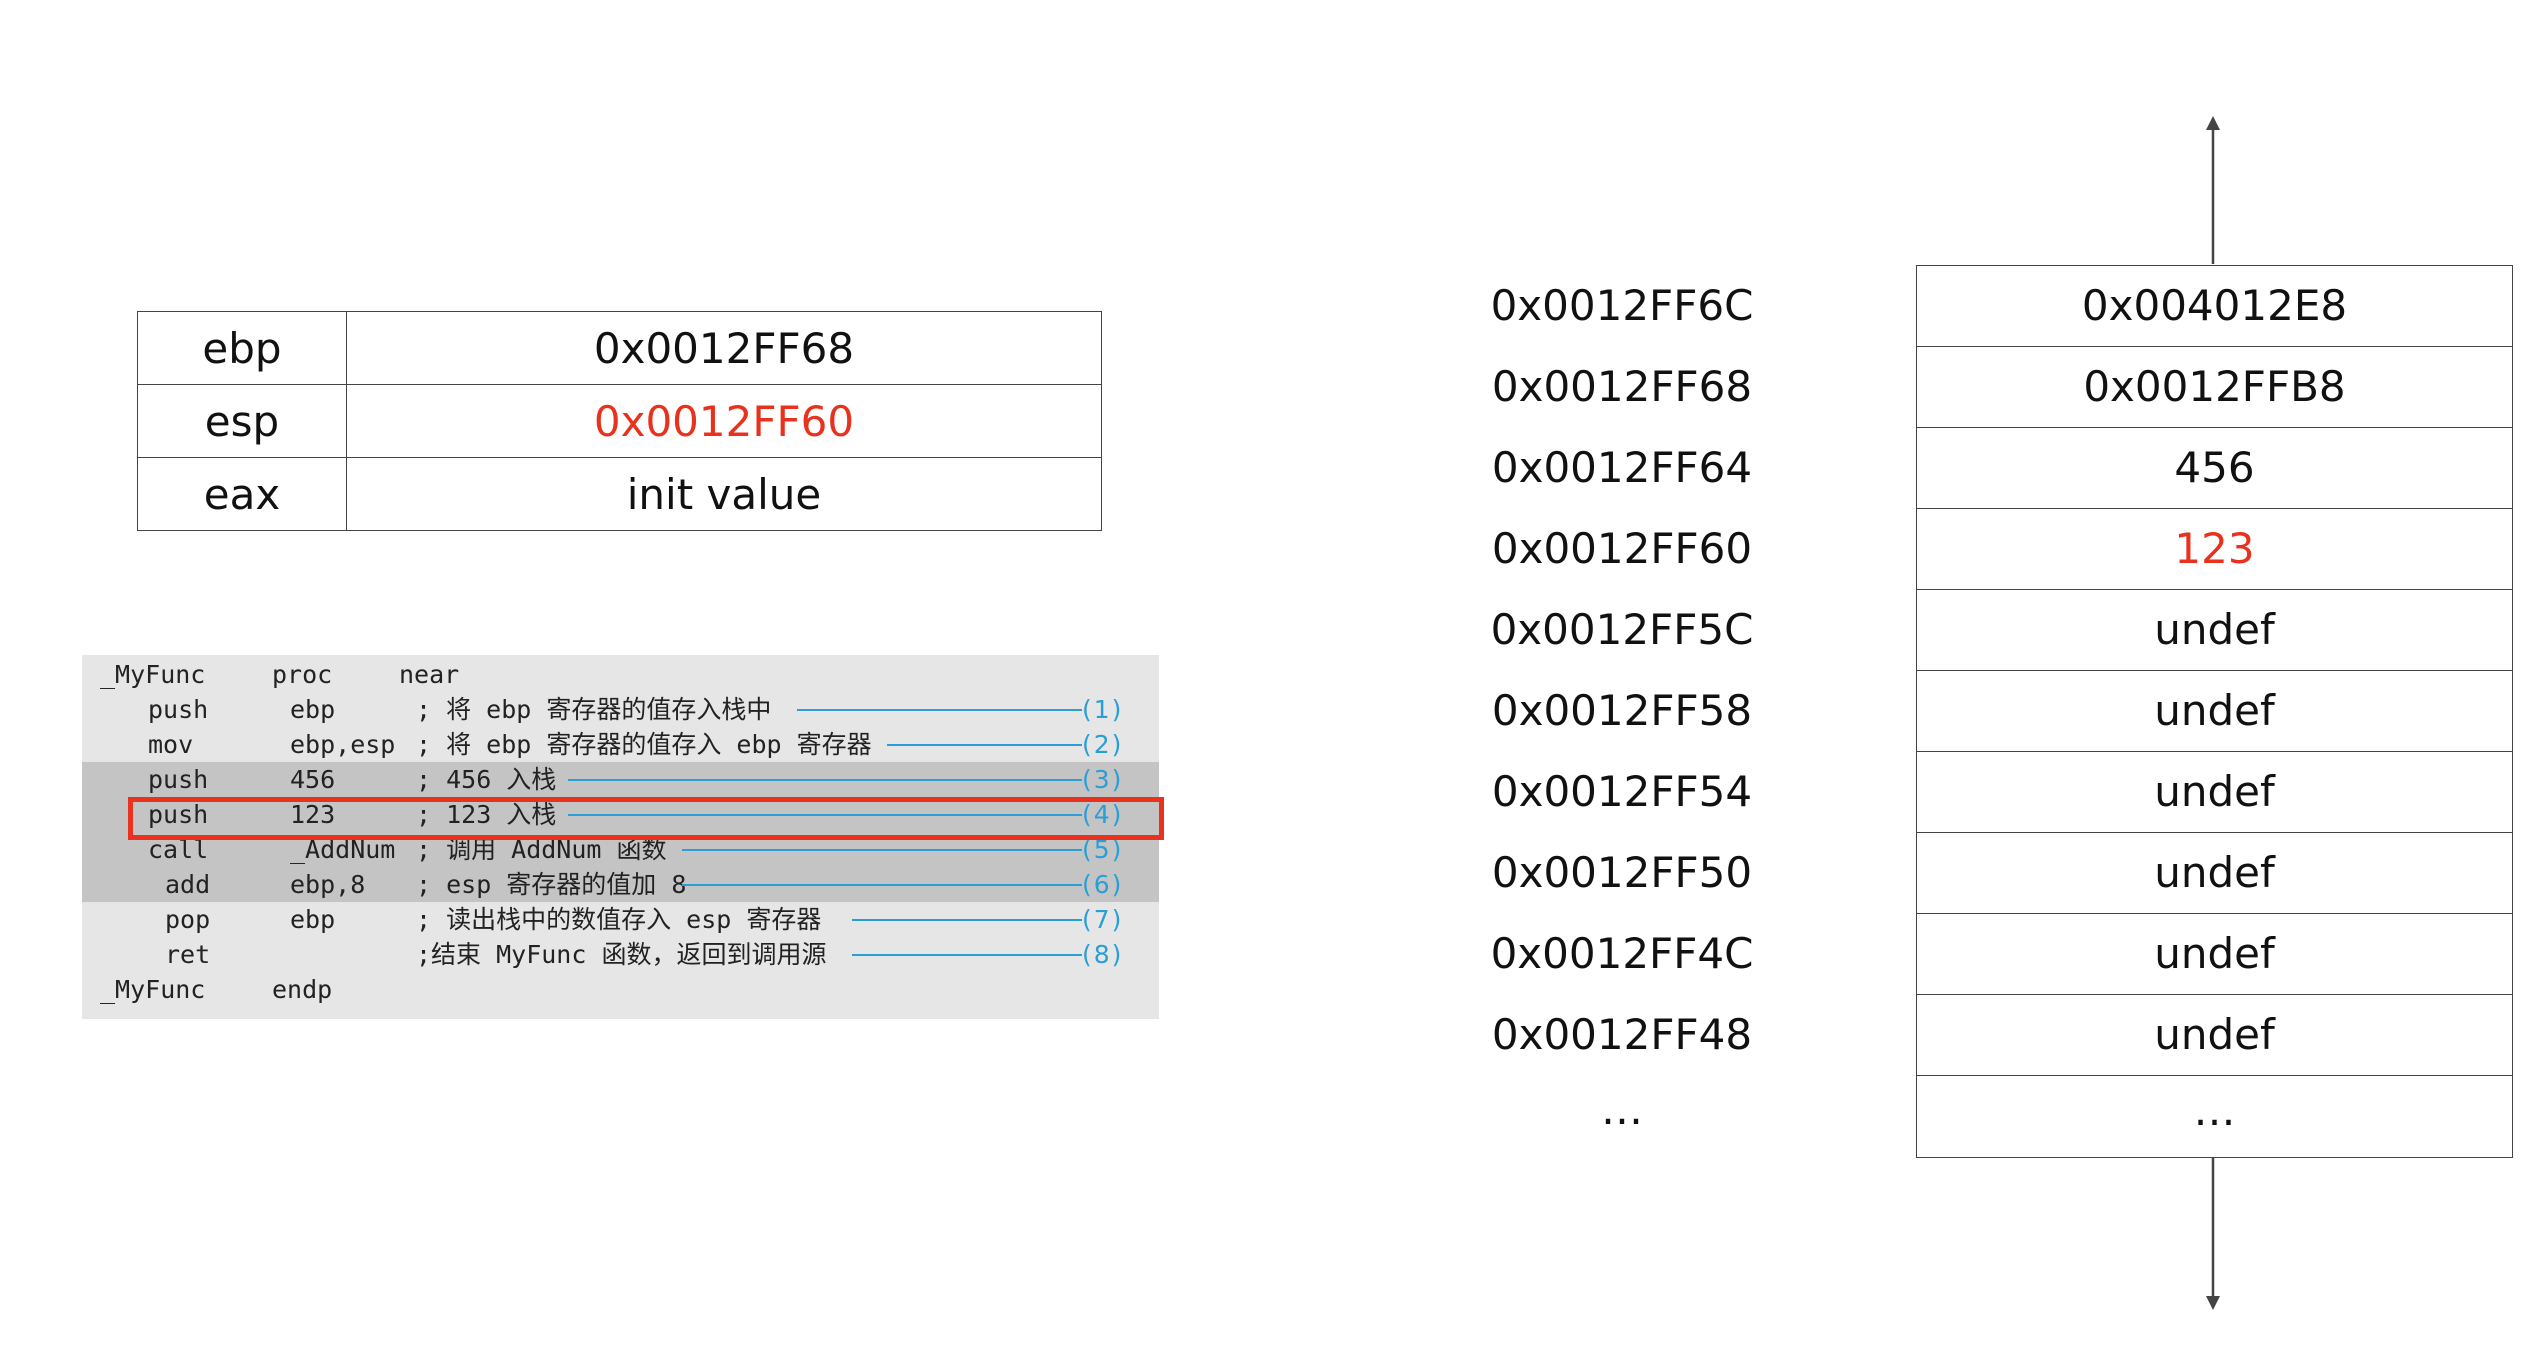  I want to click on stack-arrows, so click(2213, 713).